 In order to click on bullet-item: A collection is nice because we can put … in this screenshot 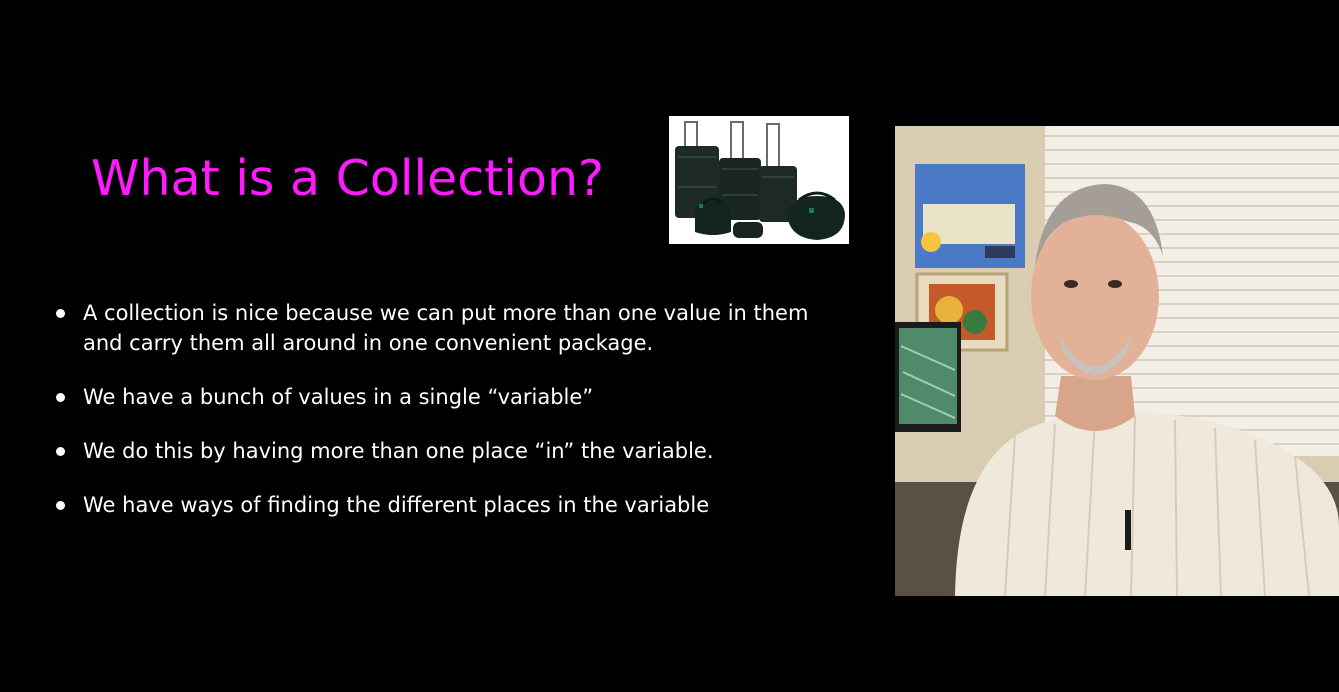, I will do `click(440, 328)`.